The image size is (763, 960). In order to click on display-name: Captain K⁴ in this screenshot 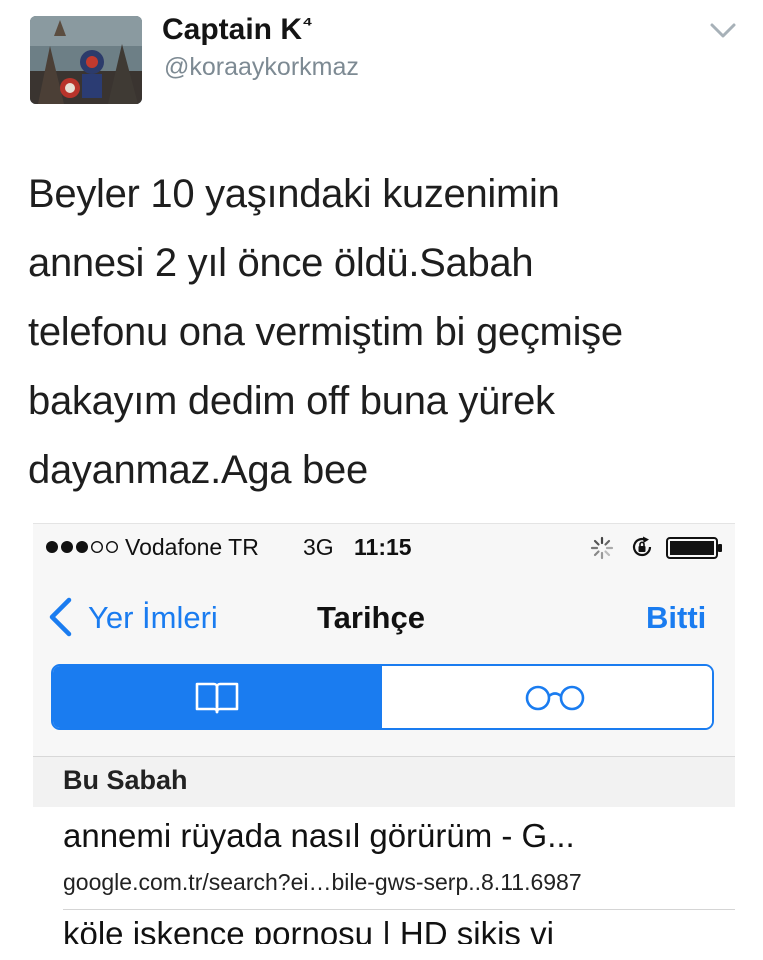, I will do `click(237, 29)`.